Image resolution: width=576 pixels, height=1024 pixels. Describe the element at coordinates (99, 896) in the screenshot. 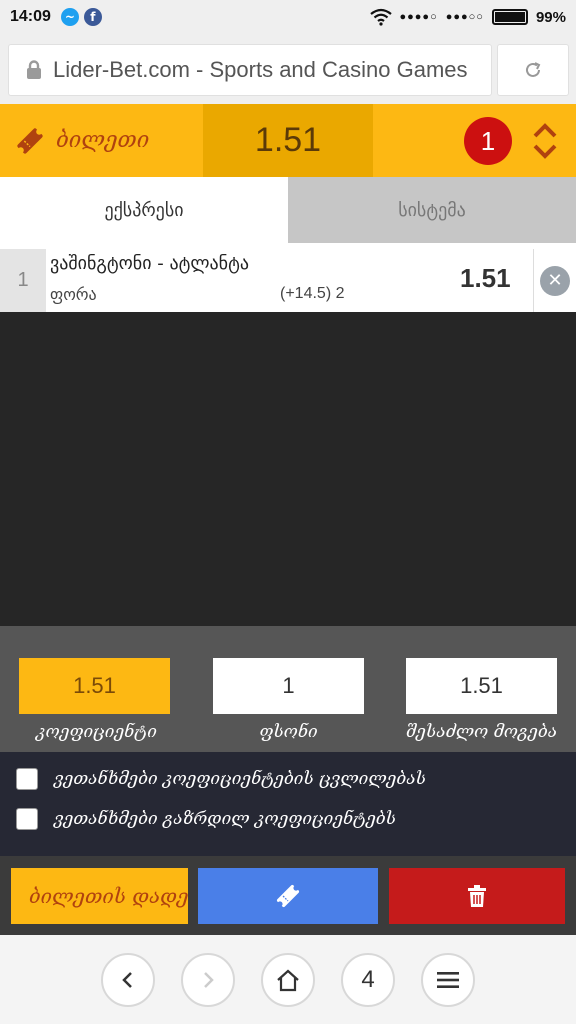

I see `place-ticket-button: ბილეთის დადება` at that location.